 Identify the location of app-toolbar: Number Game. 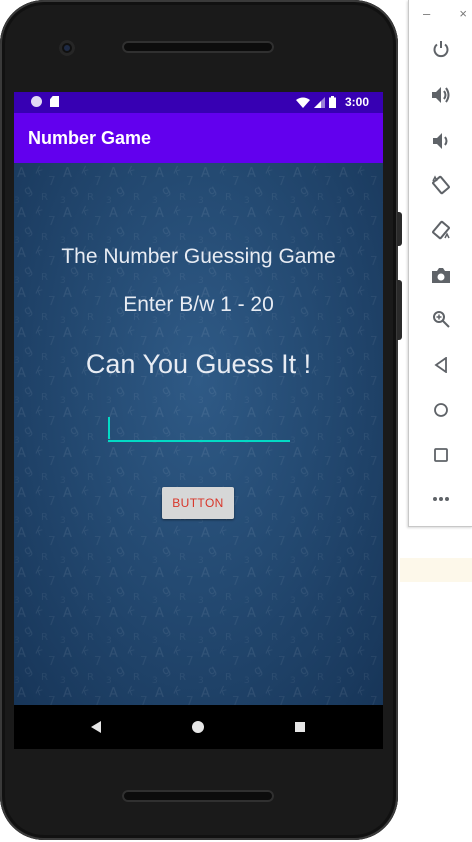
(198, 138).